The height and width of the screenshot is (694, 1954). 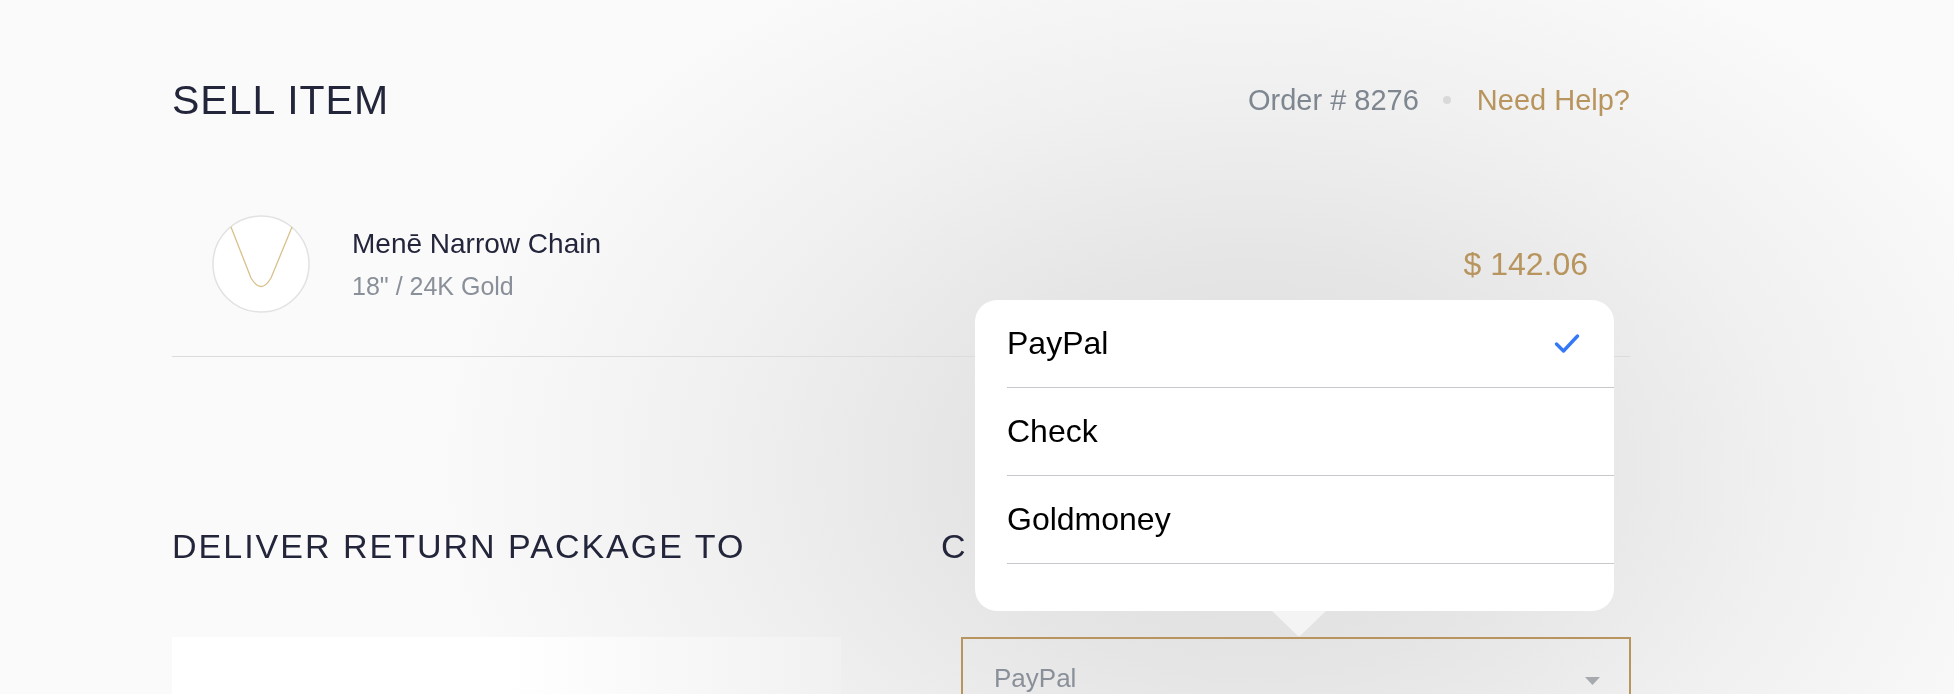 What do you see at coordinates (954, 546) in the screenshot?
I see `section-heading: C` at bounding box center [954, 546].